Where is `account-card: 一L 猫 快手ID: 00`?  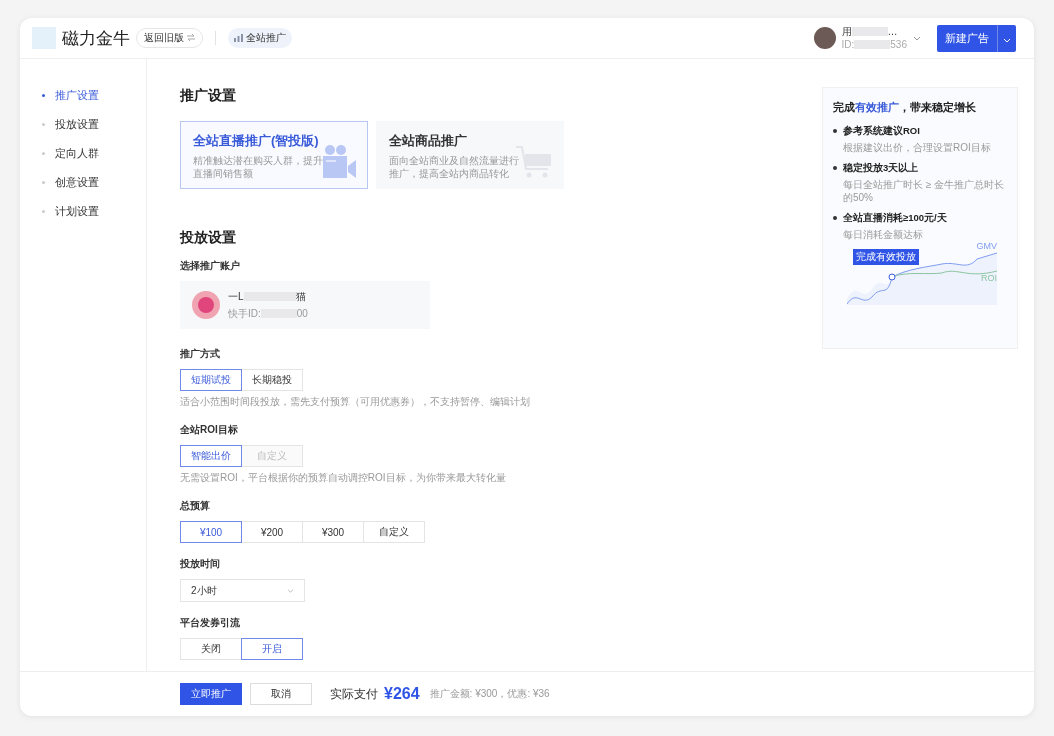
account-card: 一L 猫 快手ID: 00 is located at coordinates (305, 305).